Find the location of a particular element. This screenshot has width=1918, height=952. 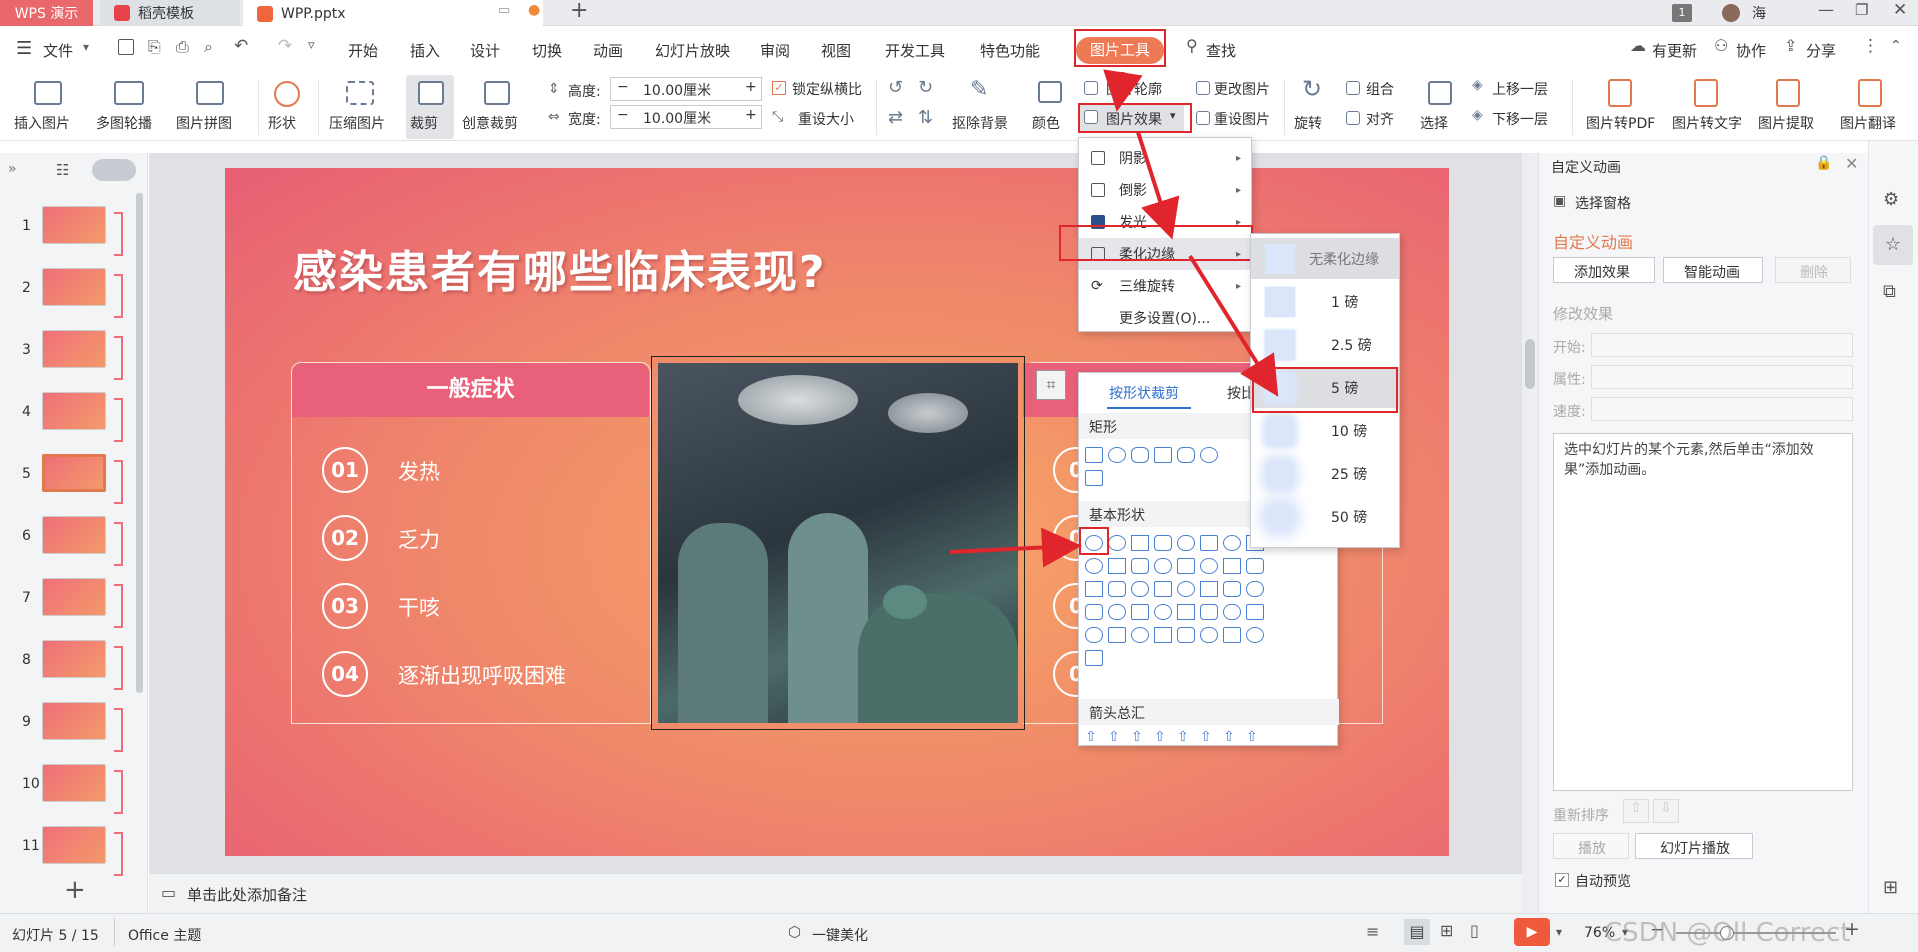

speed-select is located at coordinates (1722, 409).